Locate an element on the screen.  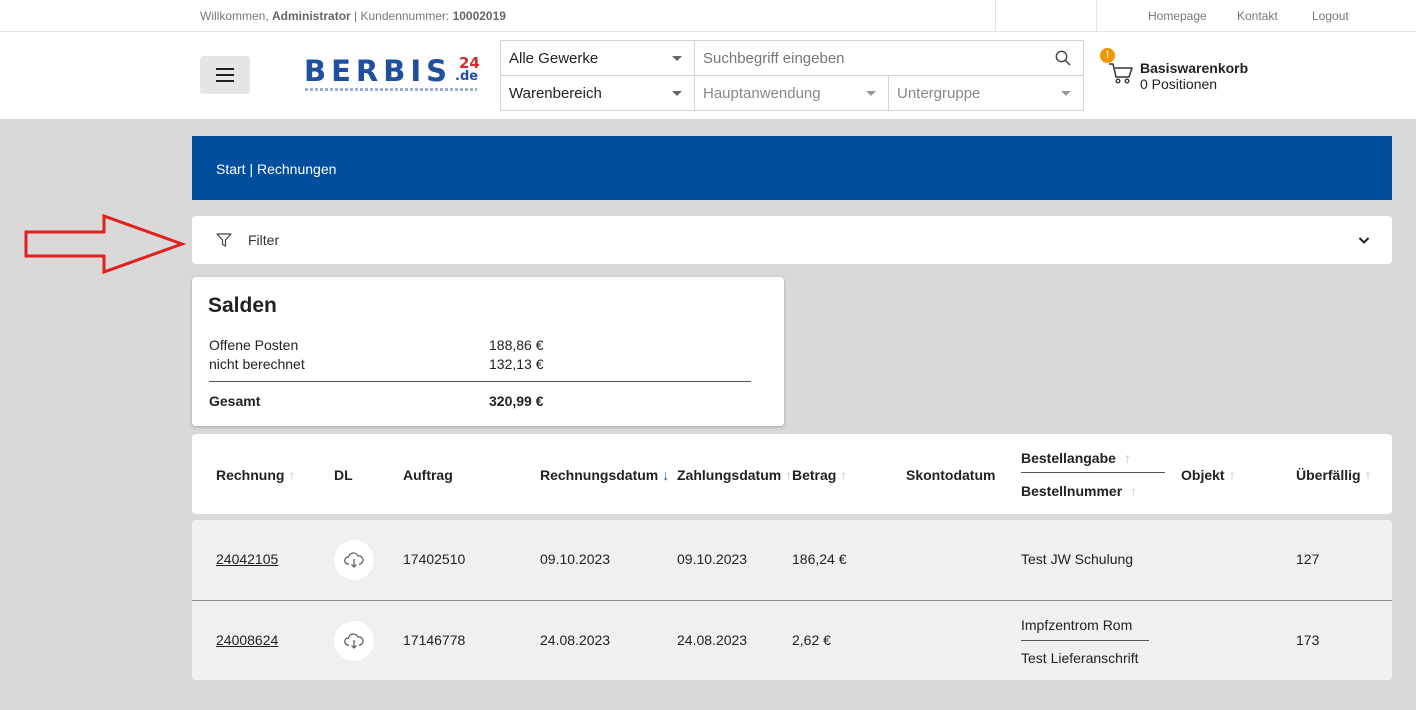
salden-row-label: nicht berechnet is located at coordinates (257, 364).